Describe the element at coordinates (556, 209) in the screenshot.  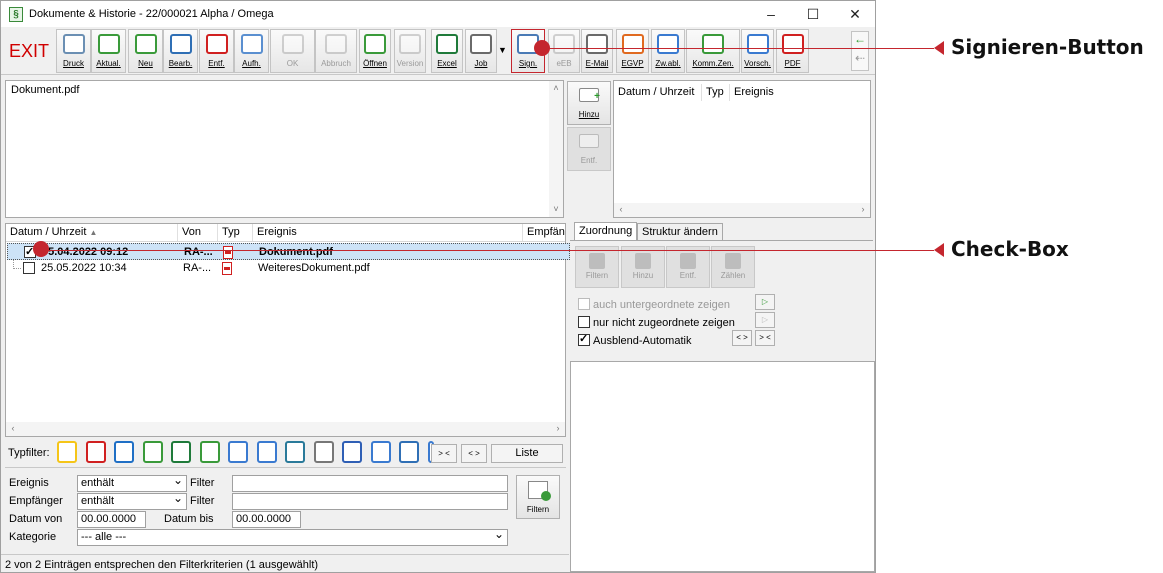
I see `scroll-down-icon: ˅` at that location.